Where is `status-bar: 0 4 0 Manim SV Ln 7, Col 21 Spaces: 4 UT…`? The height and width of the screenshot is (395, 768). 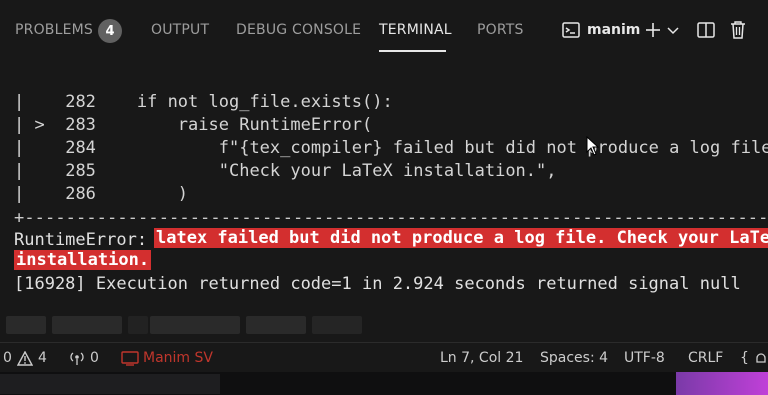
status-bar: 0 4 0 Manim SV Ln 7, Col 21 Spaces: 4 UT… is located at coordinates (384, 357).